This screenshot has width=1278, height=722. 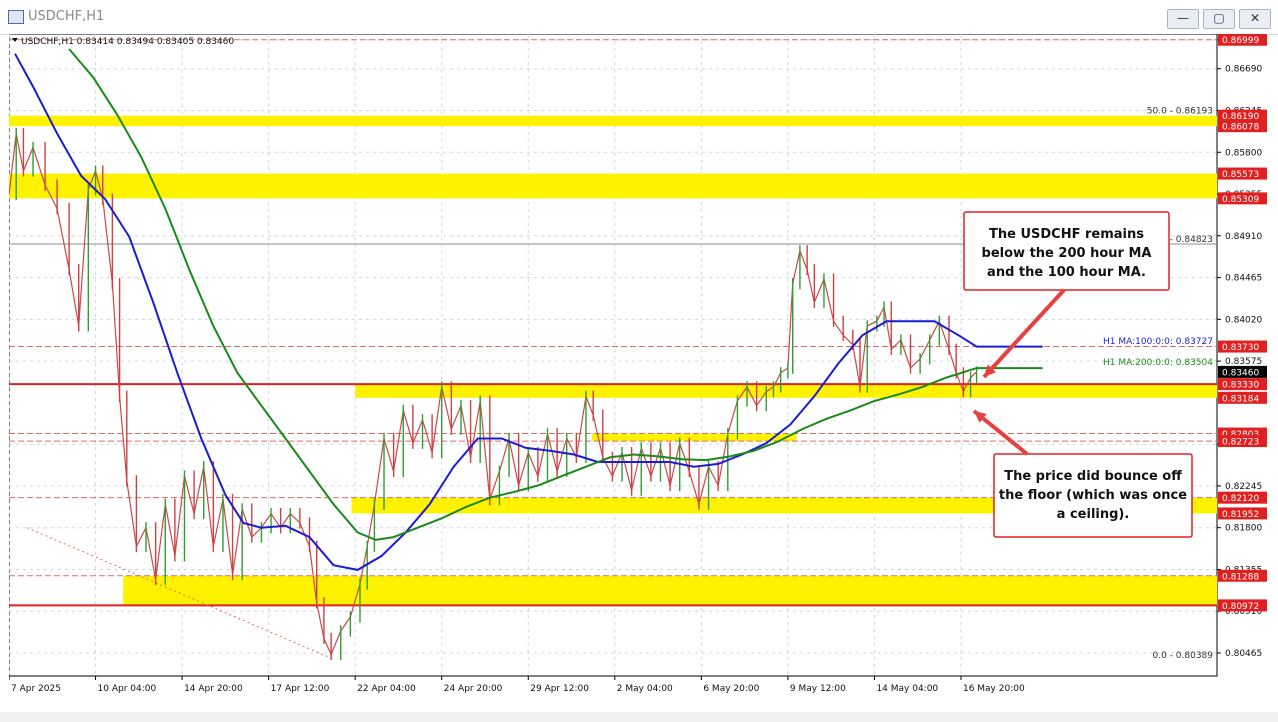 I want to click on x-tick-label: 10 Apr 04:00, so click(x=127, y=689).